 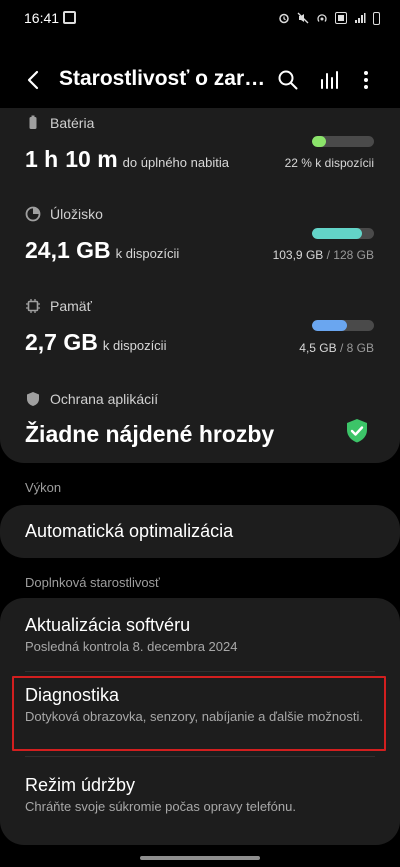 I want to click on battery-available-label: 22 % k dispozícii, so click(x=329, y=163).